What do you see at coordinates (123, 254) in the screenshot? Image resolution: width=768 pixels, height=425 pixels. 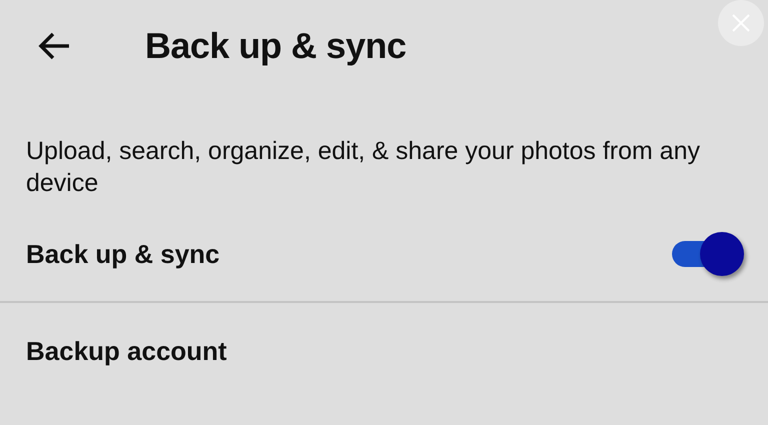 I see `setting-label: Back up & sync` at bounding box center [123, 254].